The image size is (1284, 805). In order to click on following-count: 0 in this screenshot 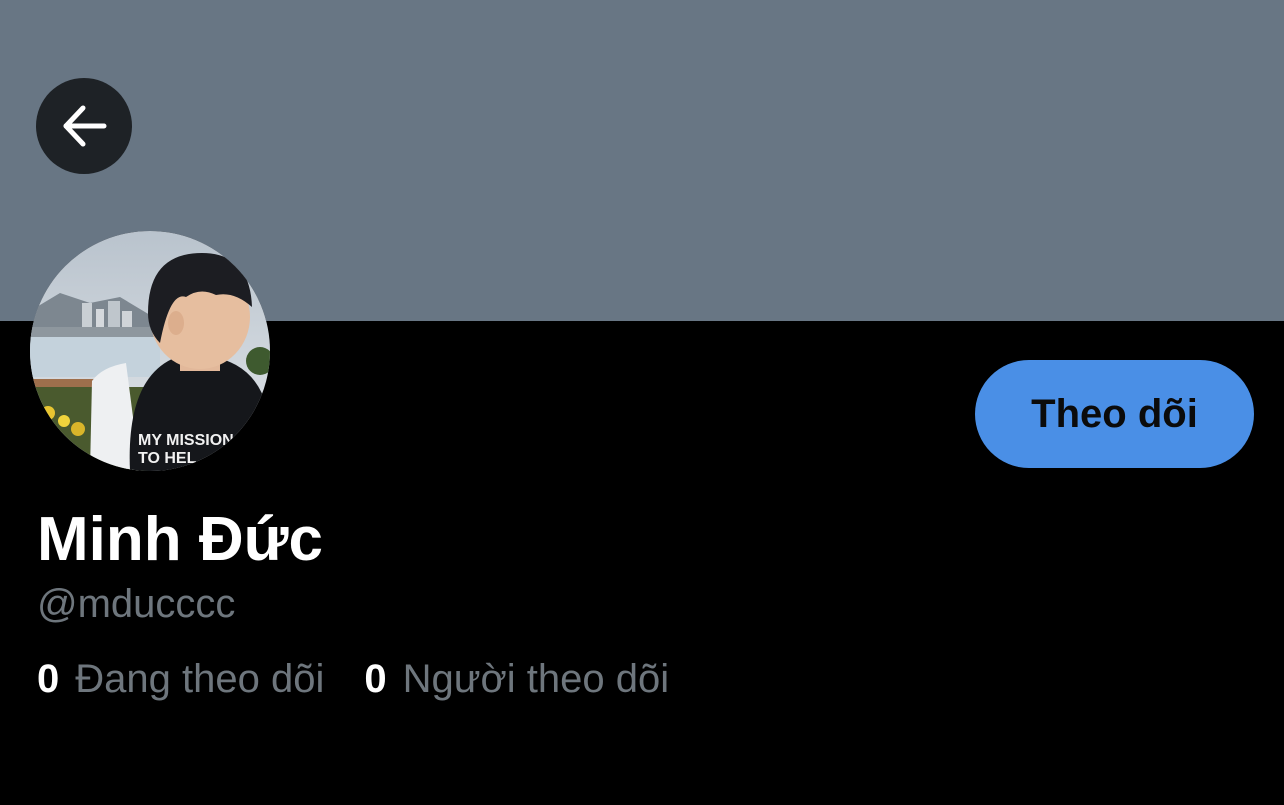, I will do `click(48, 679)`.